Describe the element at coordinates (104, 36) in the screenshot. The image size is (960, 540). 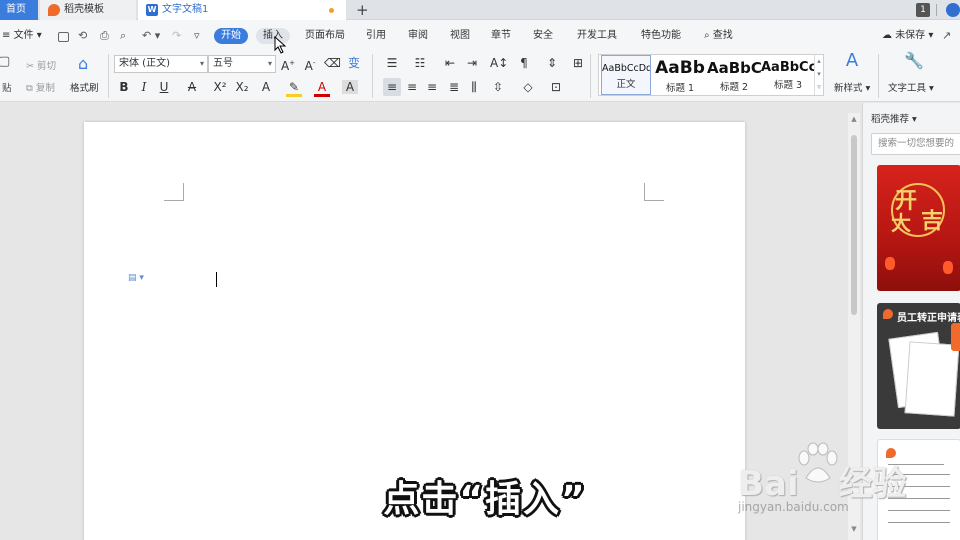
I see `print-icon: ⎙` at that location.